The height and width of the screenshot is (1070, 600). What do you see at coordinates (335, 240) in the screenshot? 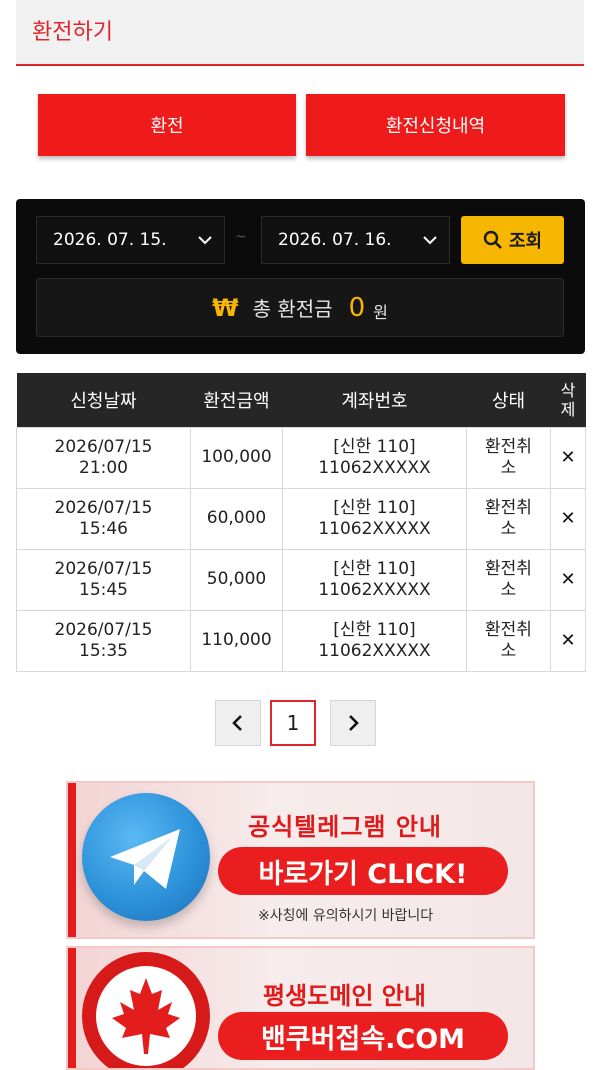
I see `date-to-value: 2026. 07. 16.` at bounding box center [335, 240].